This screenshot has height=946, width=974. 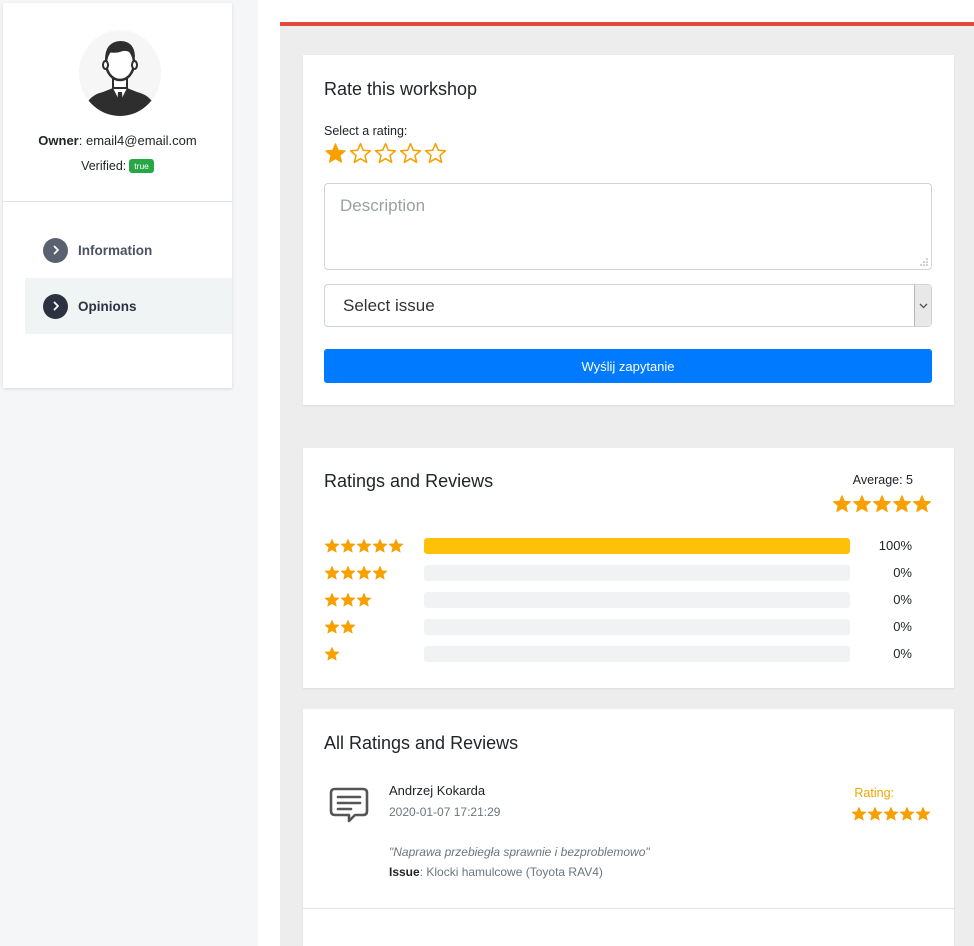 I want to click on chevron-down-icon, so click(x=922, y=305).